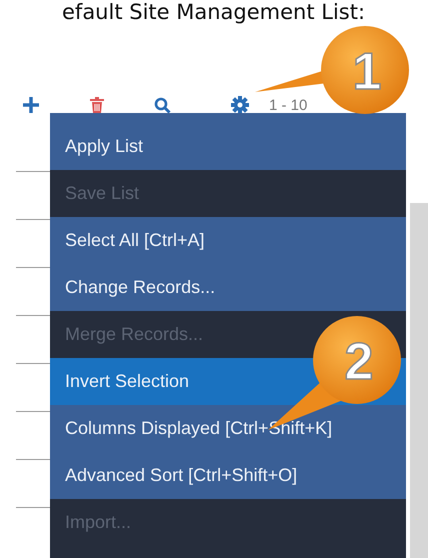  I want to click on scrollbar, so click(419, 380).